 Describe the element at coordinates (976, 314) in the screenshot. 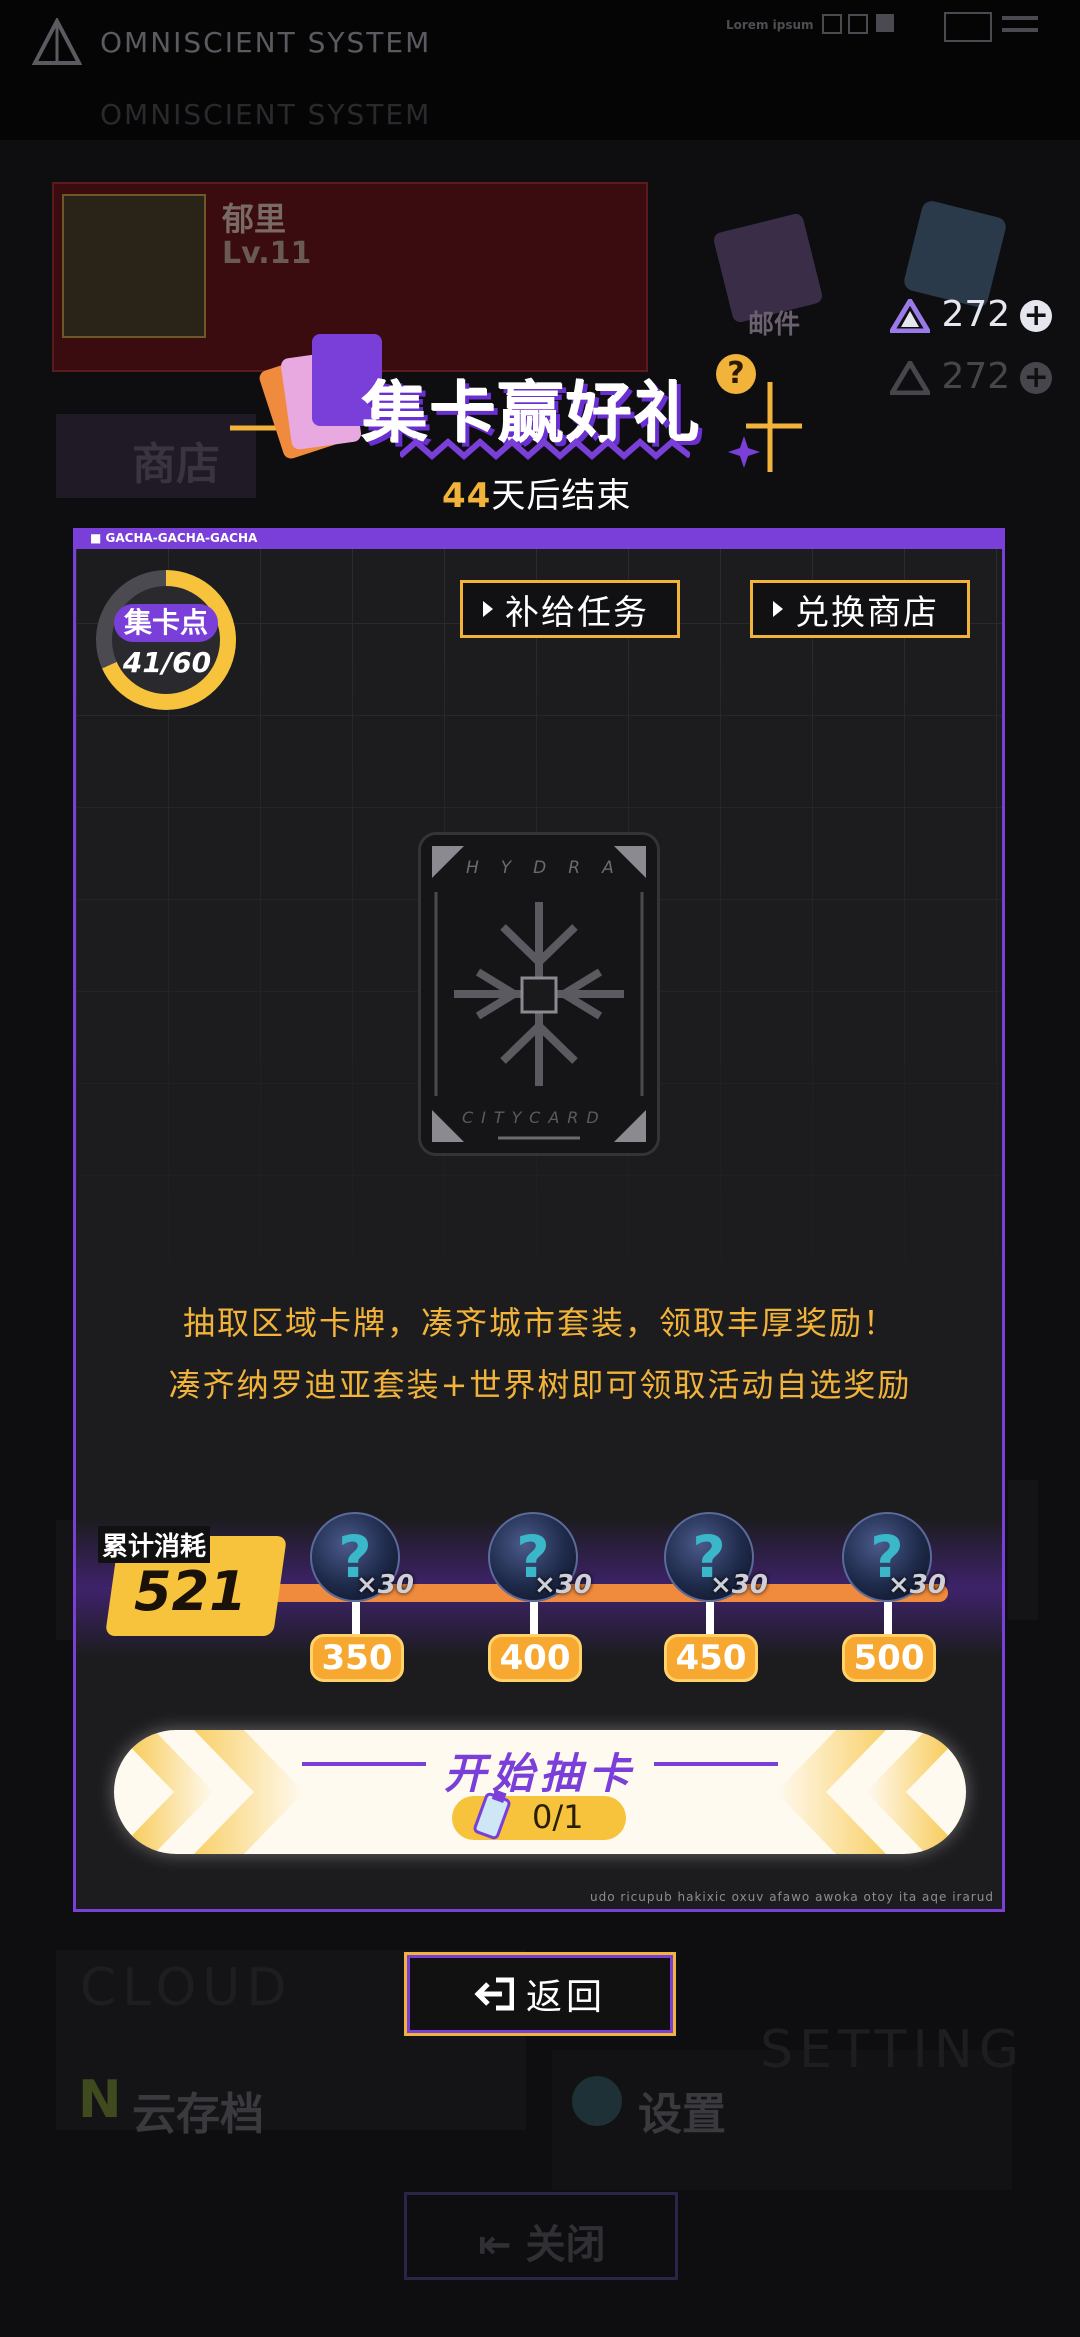

I see `currency-amount: 272` at that location.